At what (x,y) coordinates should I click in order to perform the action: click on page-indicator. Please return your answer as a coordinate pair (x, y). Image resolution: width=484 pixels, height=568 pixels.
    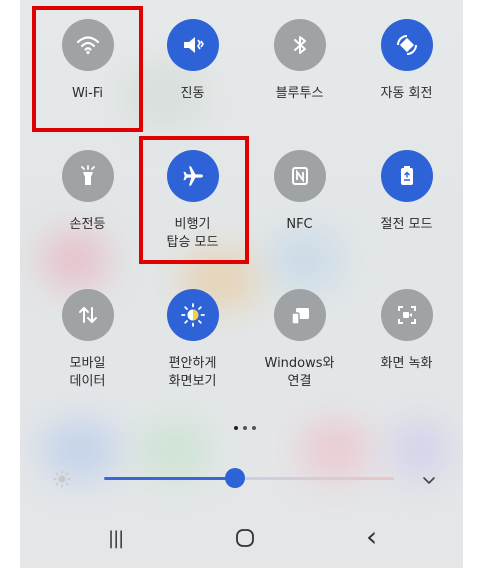
    Looking at the image, I should click on (245, 428).